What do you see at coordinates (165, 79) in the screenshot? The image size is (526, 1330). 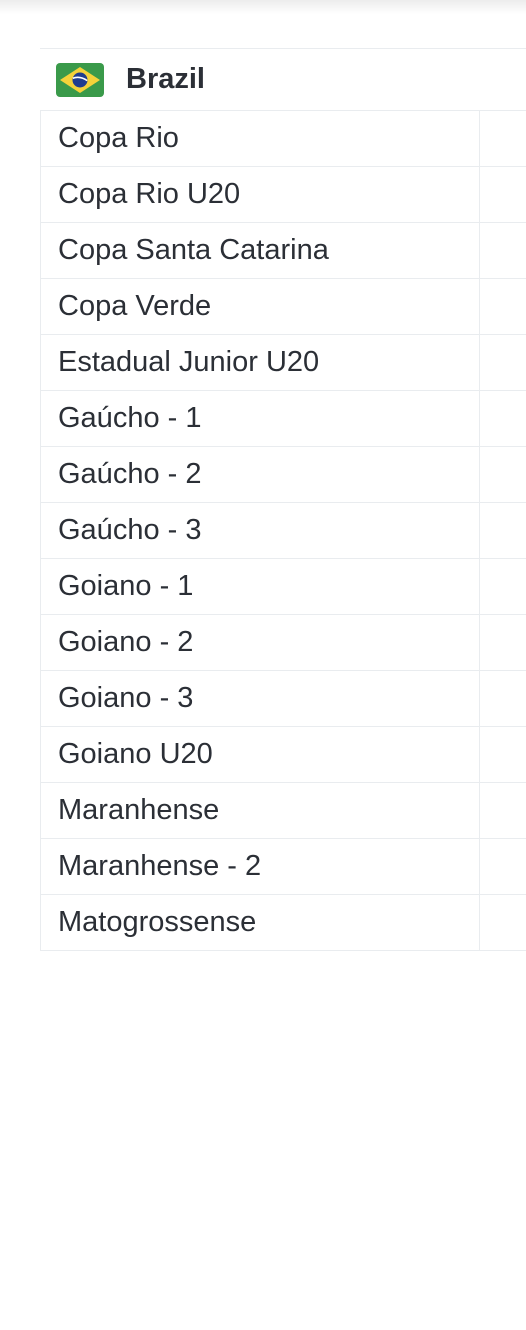 I see `country-name: Brazil` at bounding box center [165, 79].